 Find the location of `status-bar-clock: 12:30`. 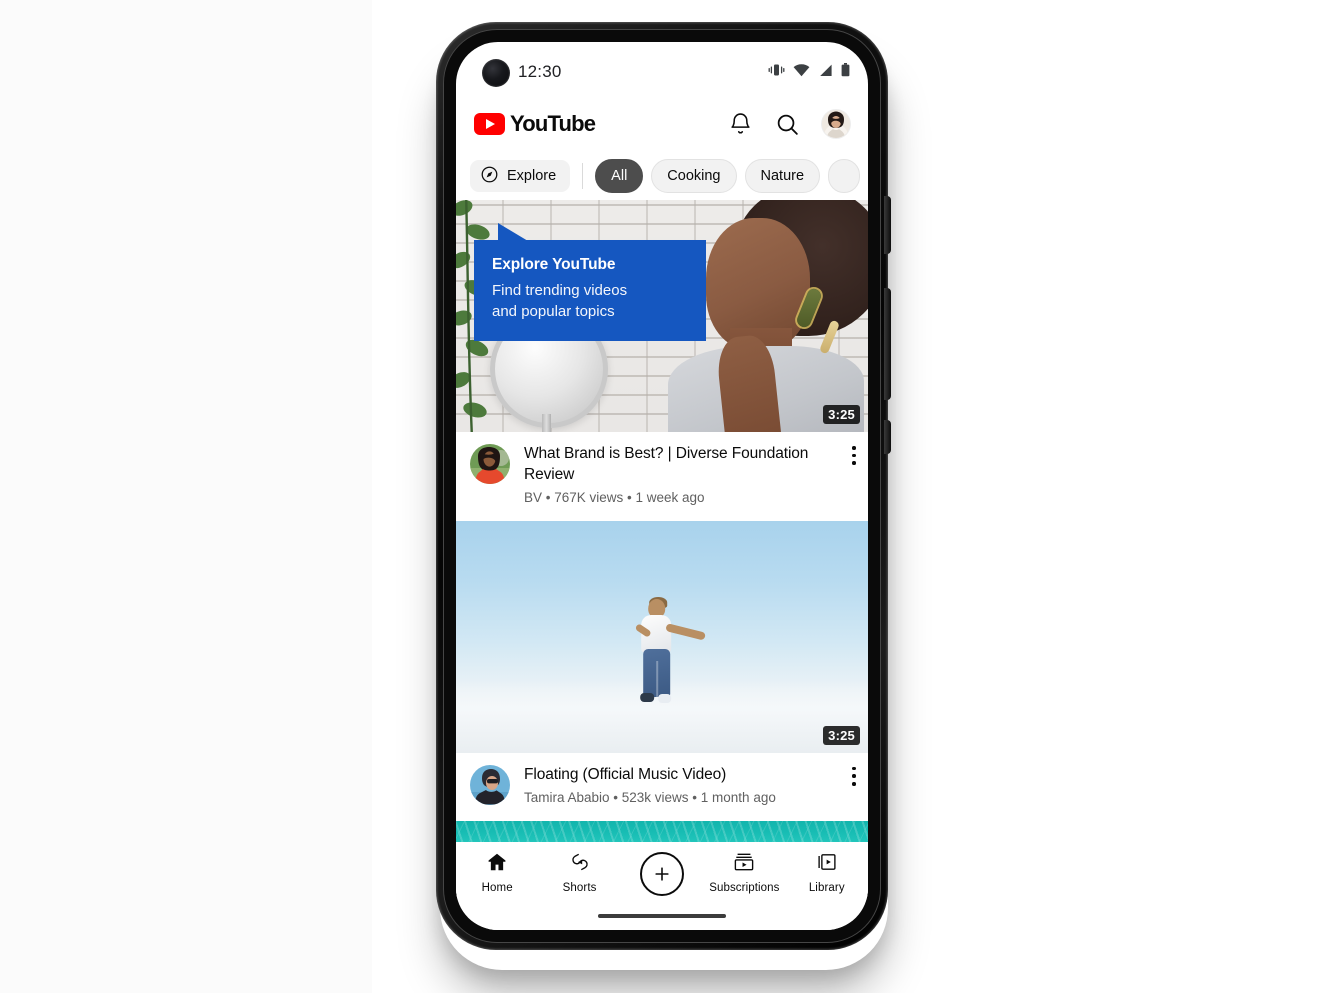

status-bar-clock: 12:30 is located at coordinates (540, 71).